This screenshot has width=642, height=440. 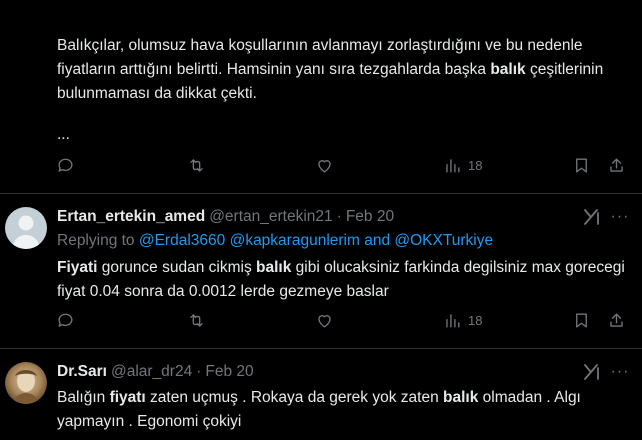 What do you see at coordinates (343, 372) in the screenshot?
I see `tweet3-header: Dr.Sarı @alar_dr24 · Feb 20` at bounding box center [343, 372].